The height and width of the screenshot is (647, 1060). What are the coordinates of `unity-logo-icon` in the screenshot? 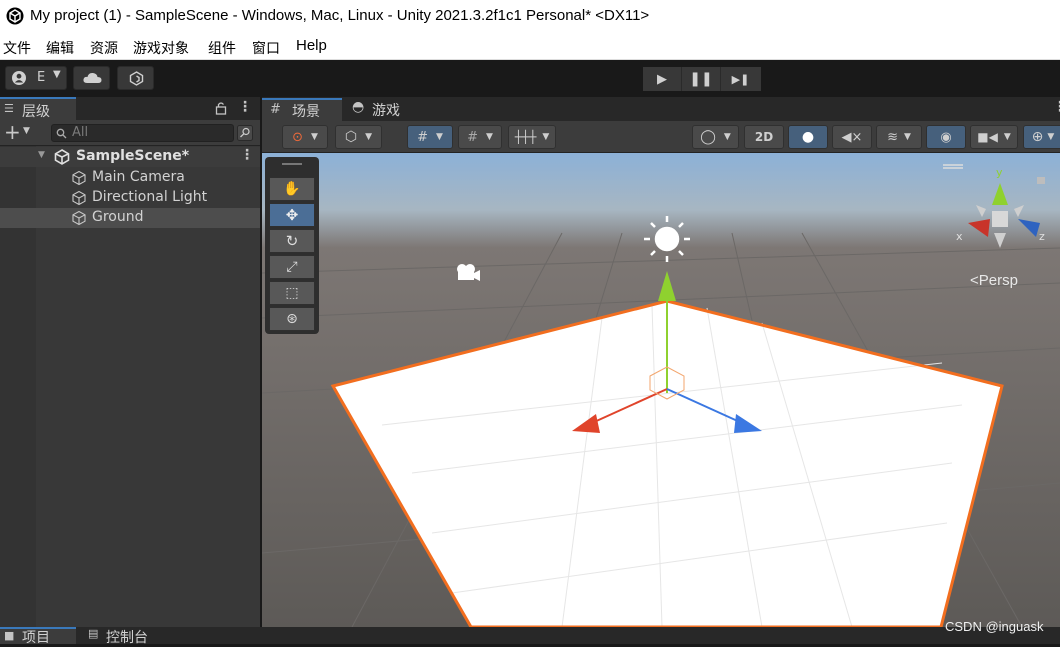 It's located at (15, 16).